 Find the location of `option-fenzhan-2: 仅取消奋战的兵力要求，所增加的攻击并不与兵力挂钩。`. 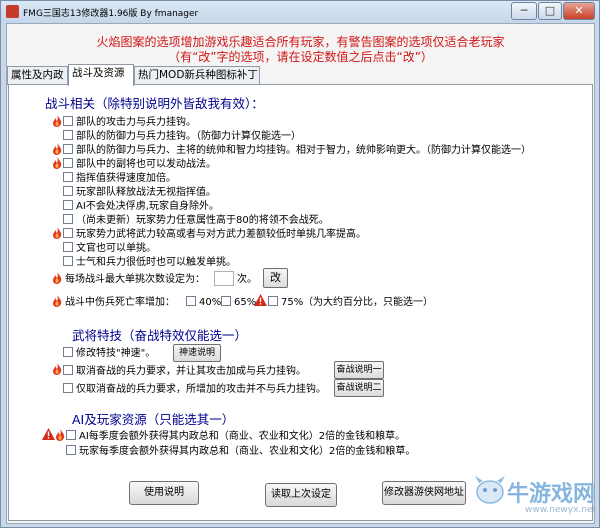

option-fenzhan-2: 仅取消奋战的兵力要求，所增加的攻击并不与兵力挂钩。 is located at coordinates (194, 389).